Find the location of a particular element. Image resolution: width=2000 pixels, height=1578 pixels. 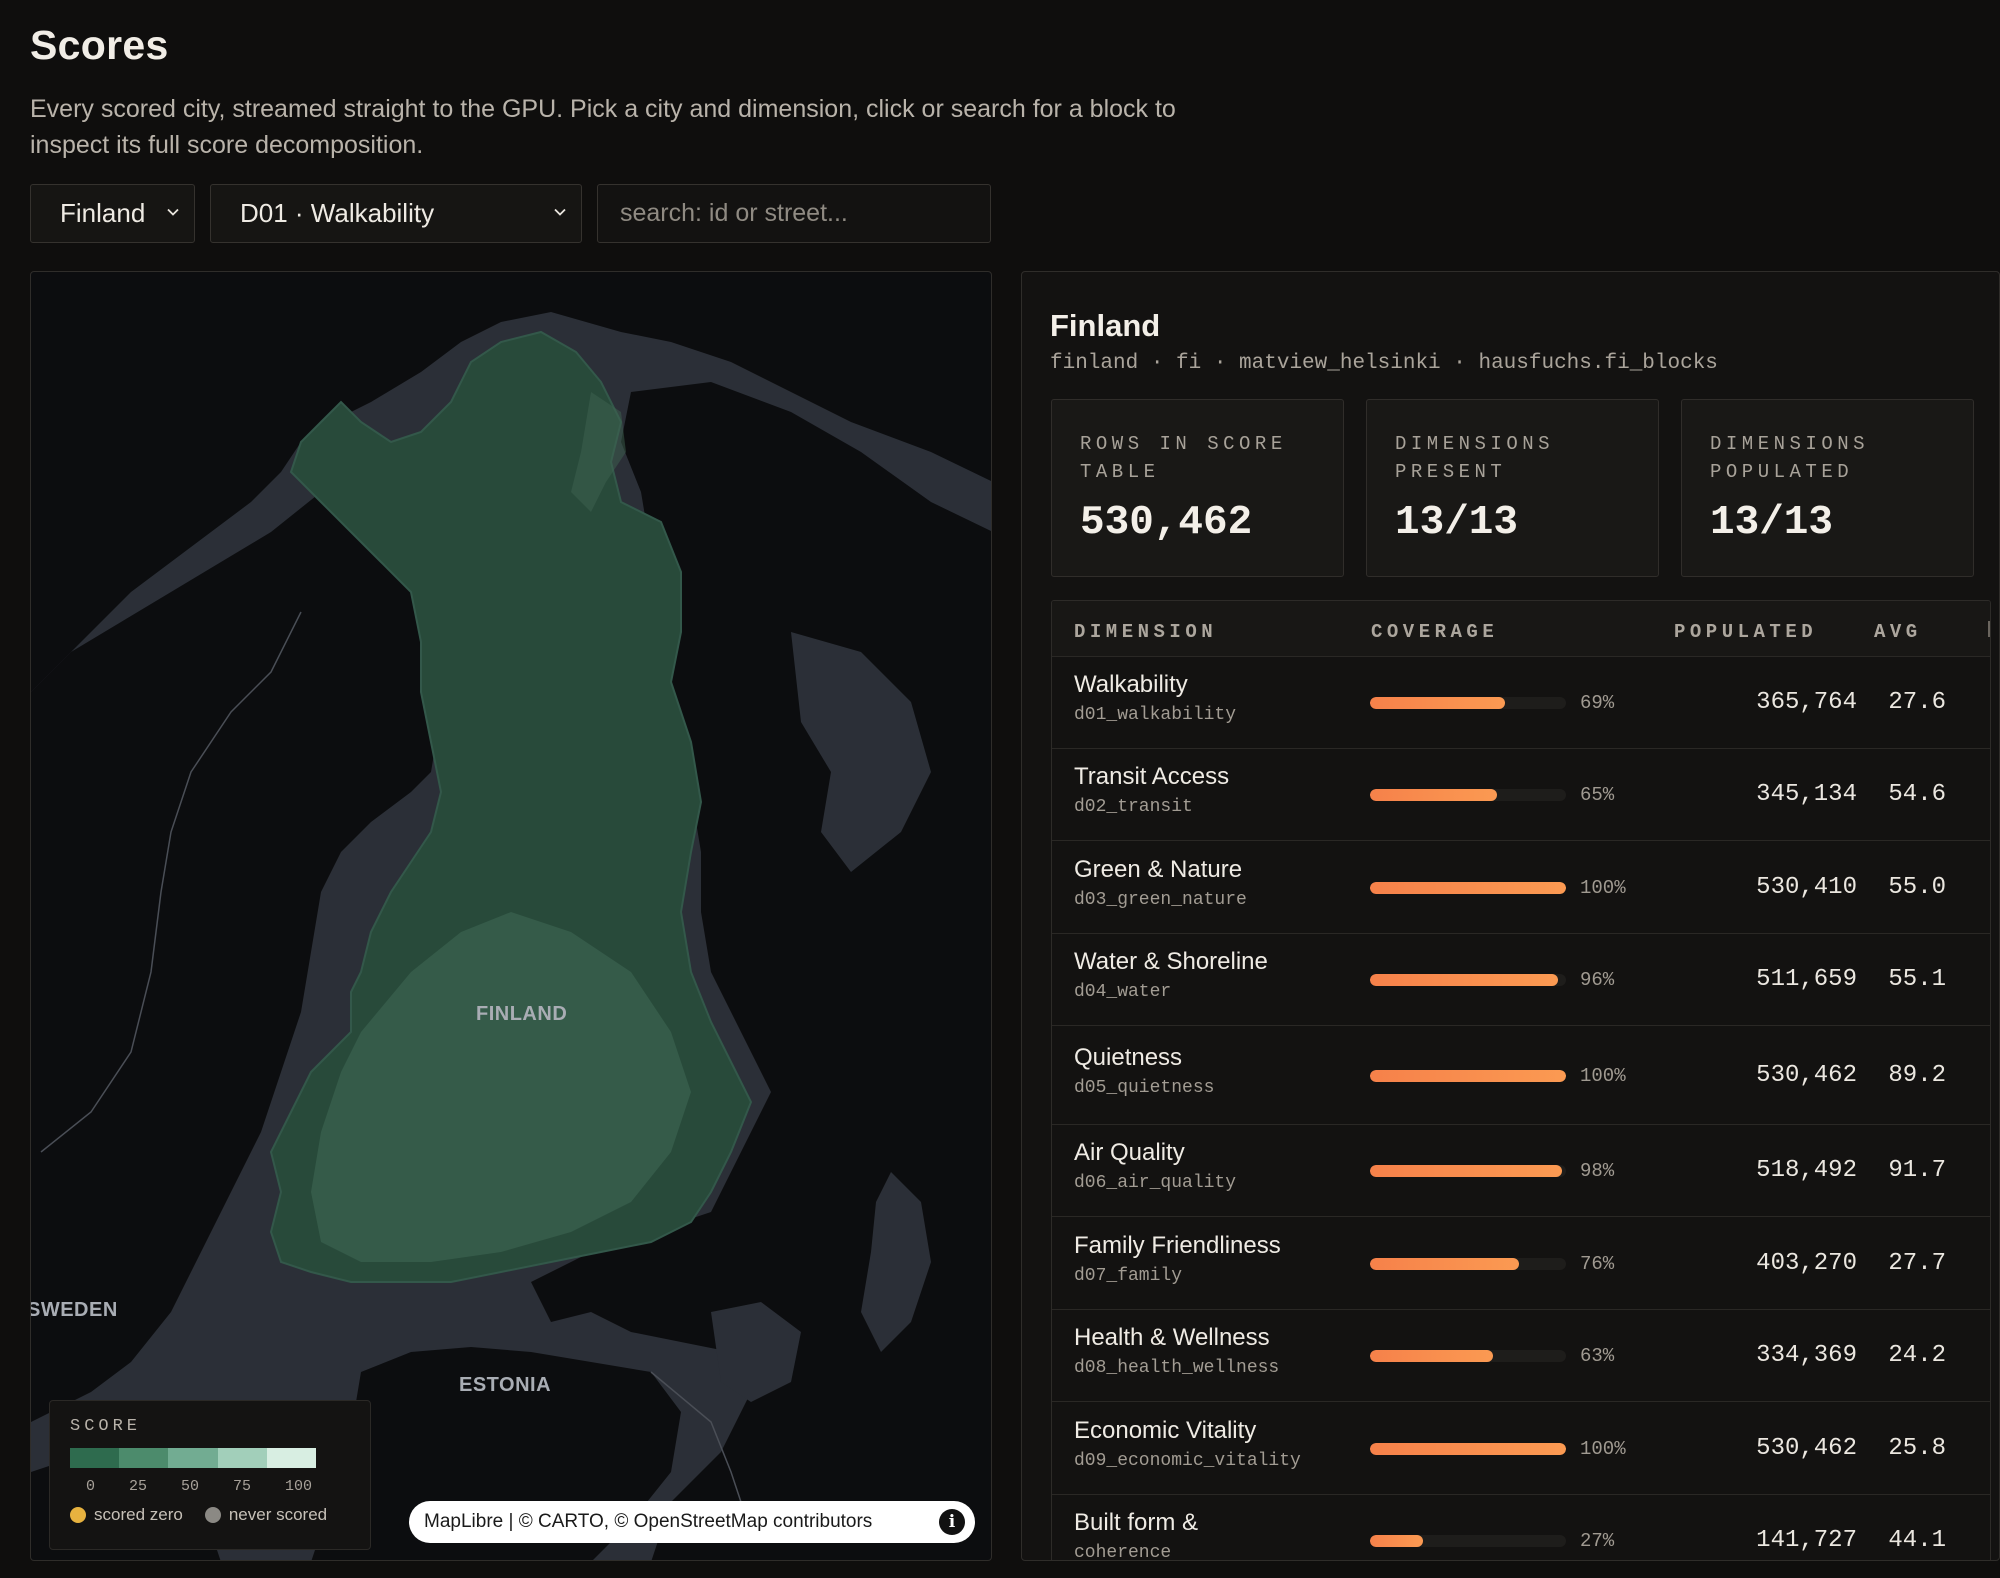

table-row: Transit Access d02_transit 65% 345,134 54.6 is located at coordinates (1521, 795).